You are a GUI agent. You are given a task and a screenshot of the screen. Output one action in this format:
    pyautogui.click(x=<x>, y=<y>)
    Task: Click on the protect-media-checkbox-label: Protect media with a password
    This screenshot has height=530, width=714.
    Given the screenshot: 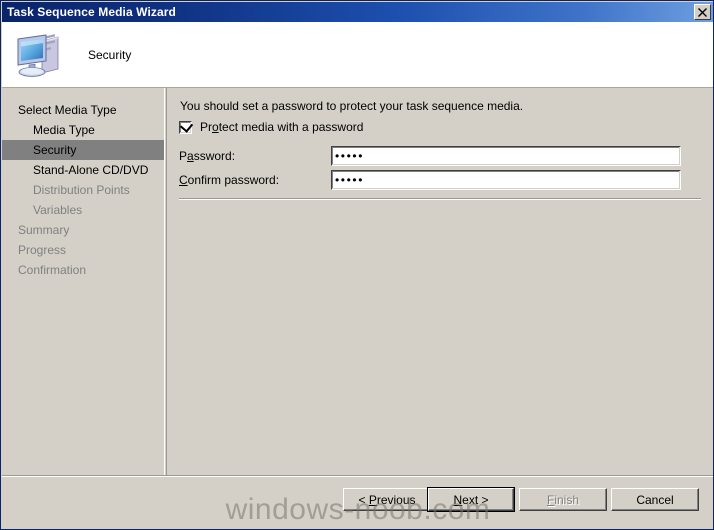 What is the action you would take?
    pyautogui.click(x=282, y=127)
    